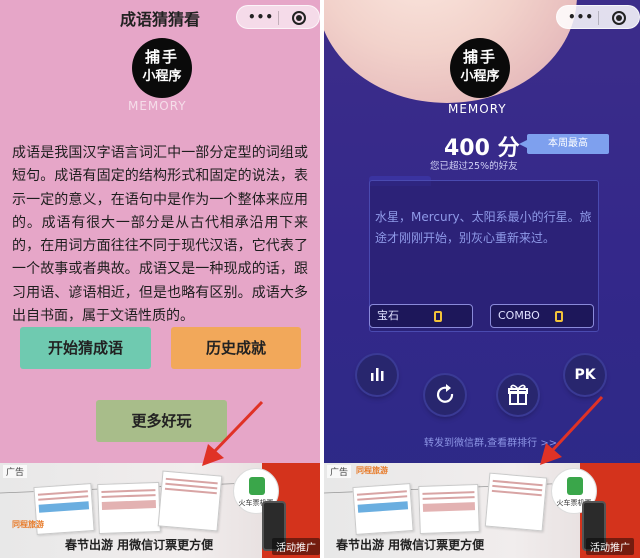 The image size is (640, 558). I want to click on gift-icon, so click(518, 394).